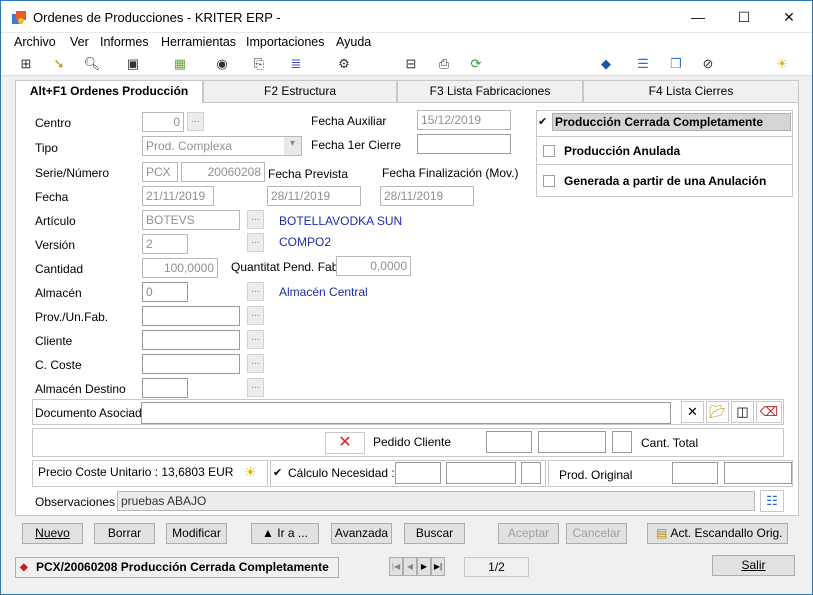 Image resolution: width=813 pixels, height=595 pixels. I want to click on preview-icon: ◫, so click(742, 412).